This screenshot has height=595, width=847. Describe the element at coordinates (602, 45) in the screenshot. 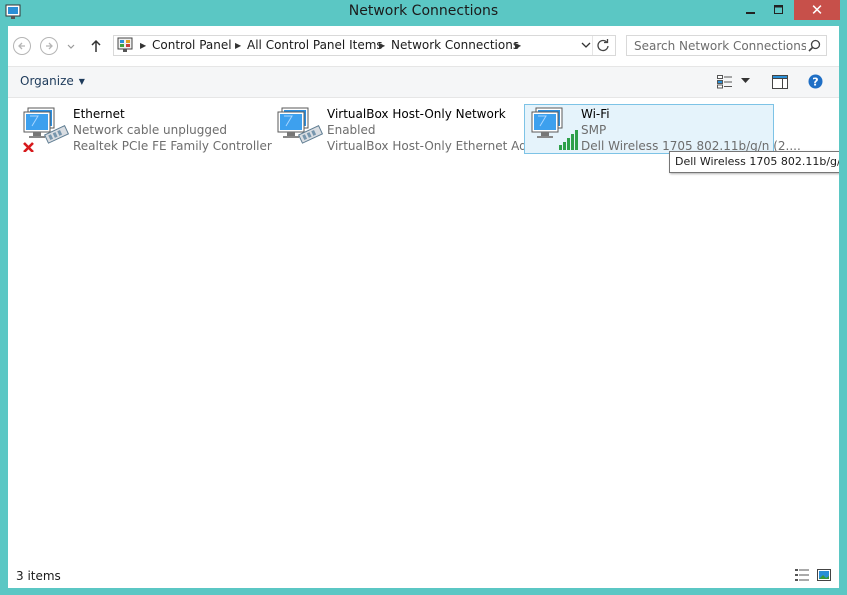

I see `refresh-button` at that location.